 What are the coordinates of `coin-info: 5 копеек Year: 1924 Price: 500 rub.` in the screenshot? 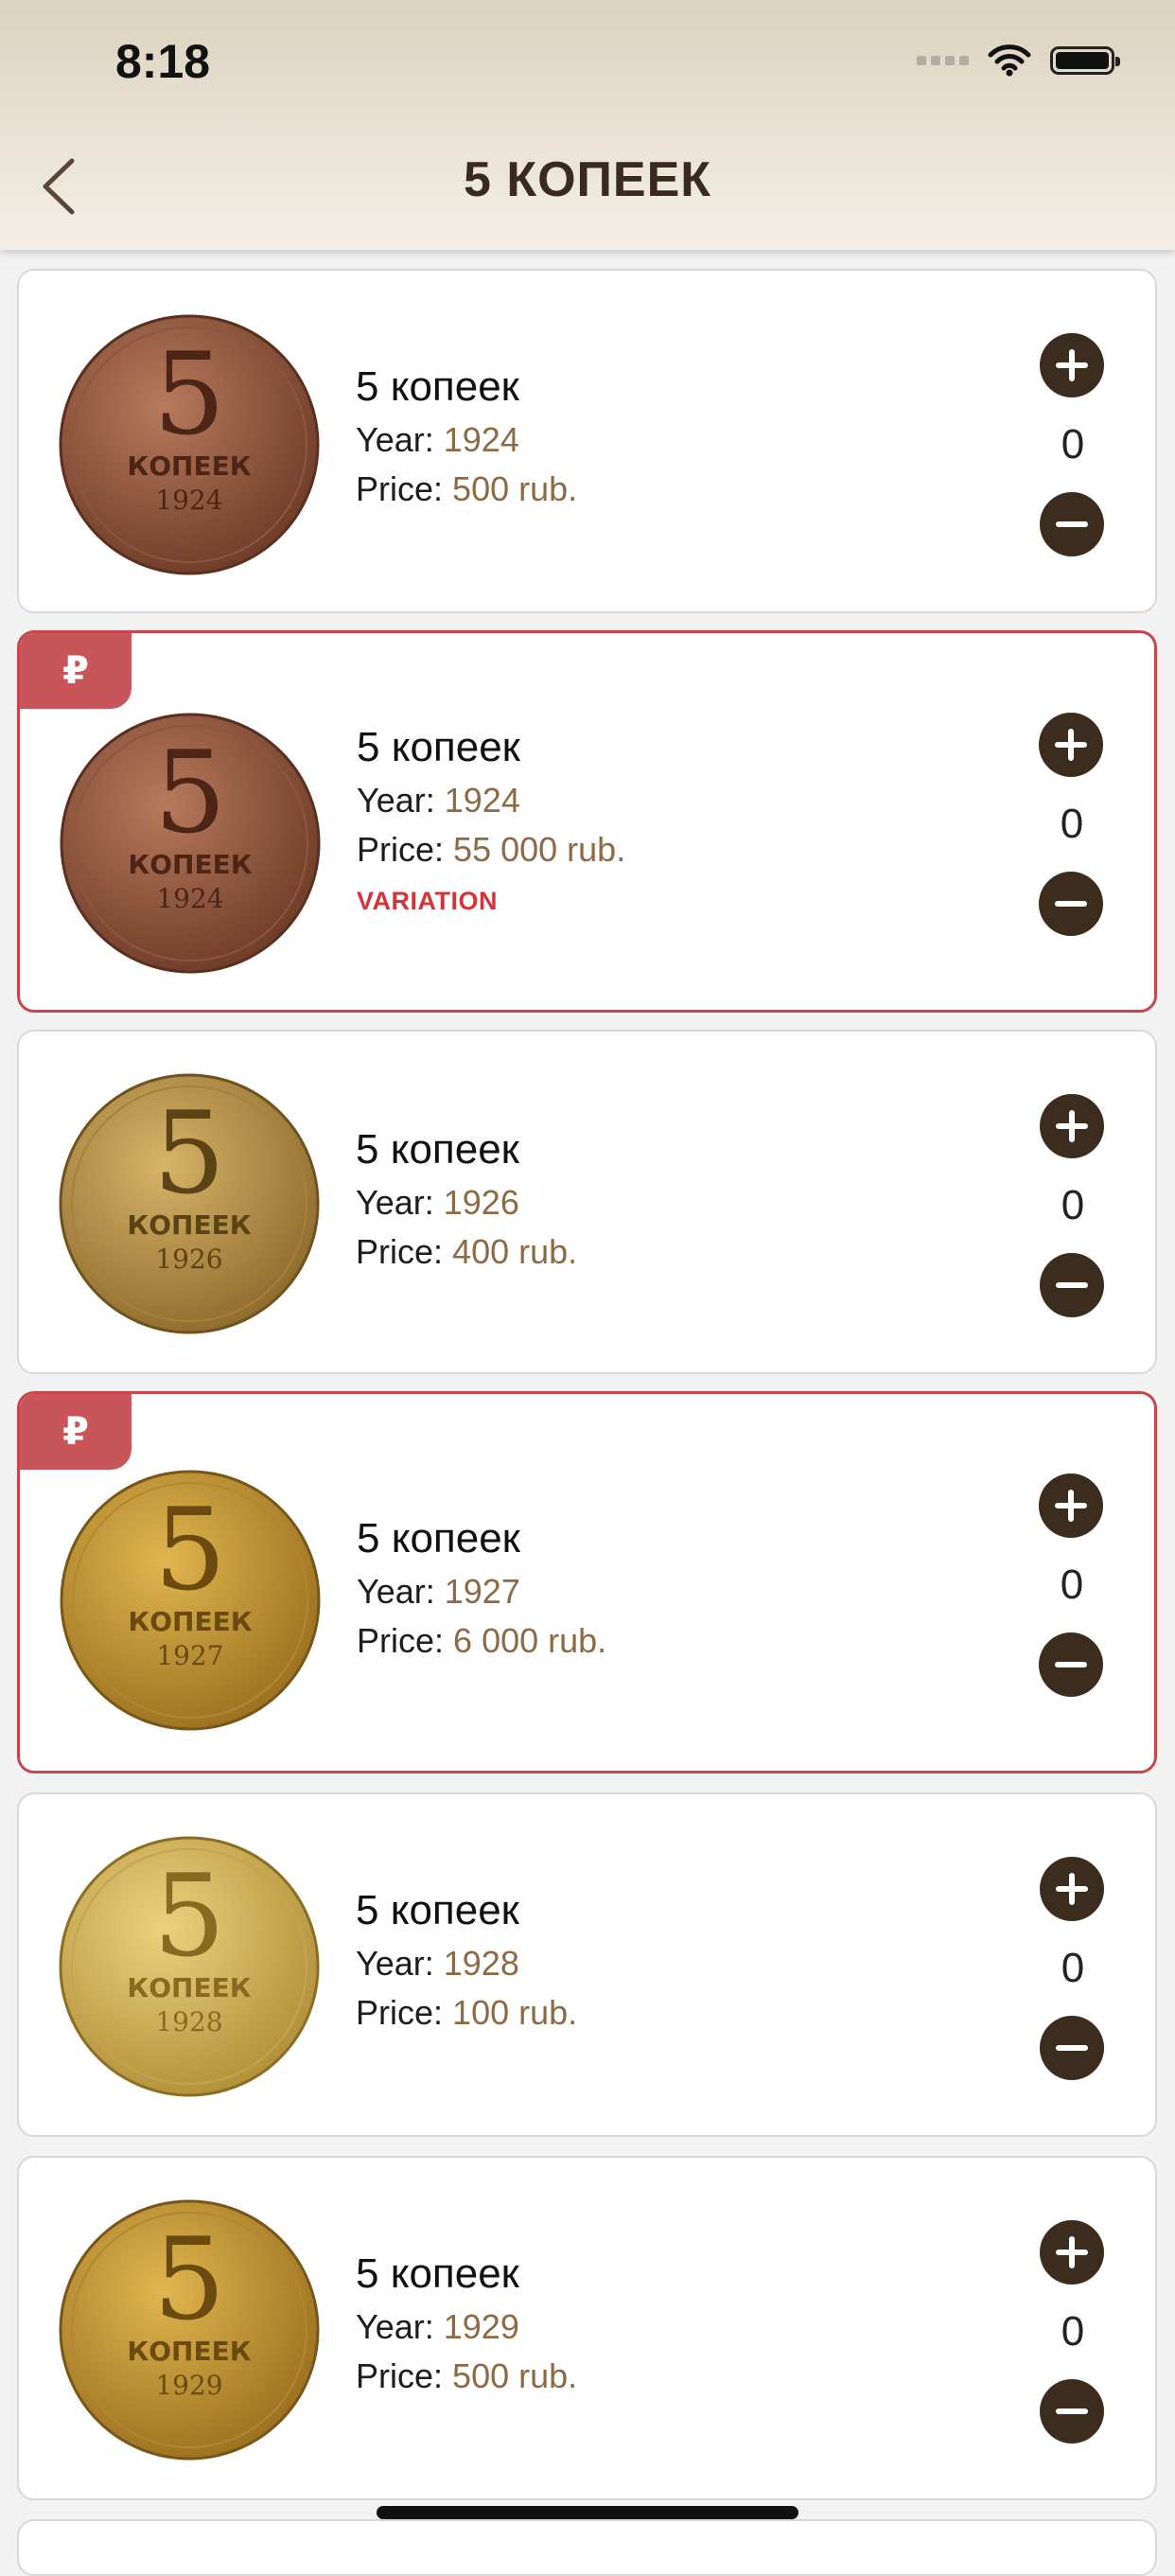 It's located at (467, 441).